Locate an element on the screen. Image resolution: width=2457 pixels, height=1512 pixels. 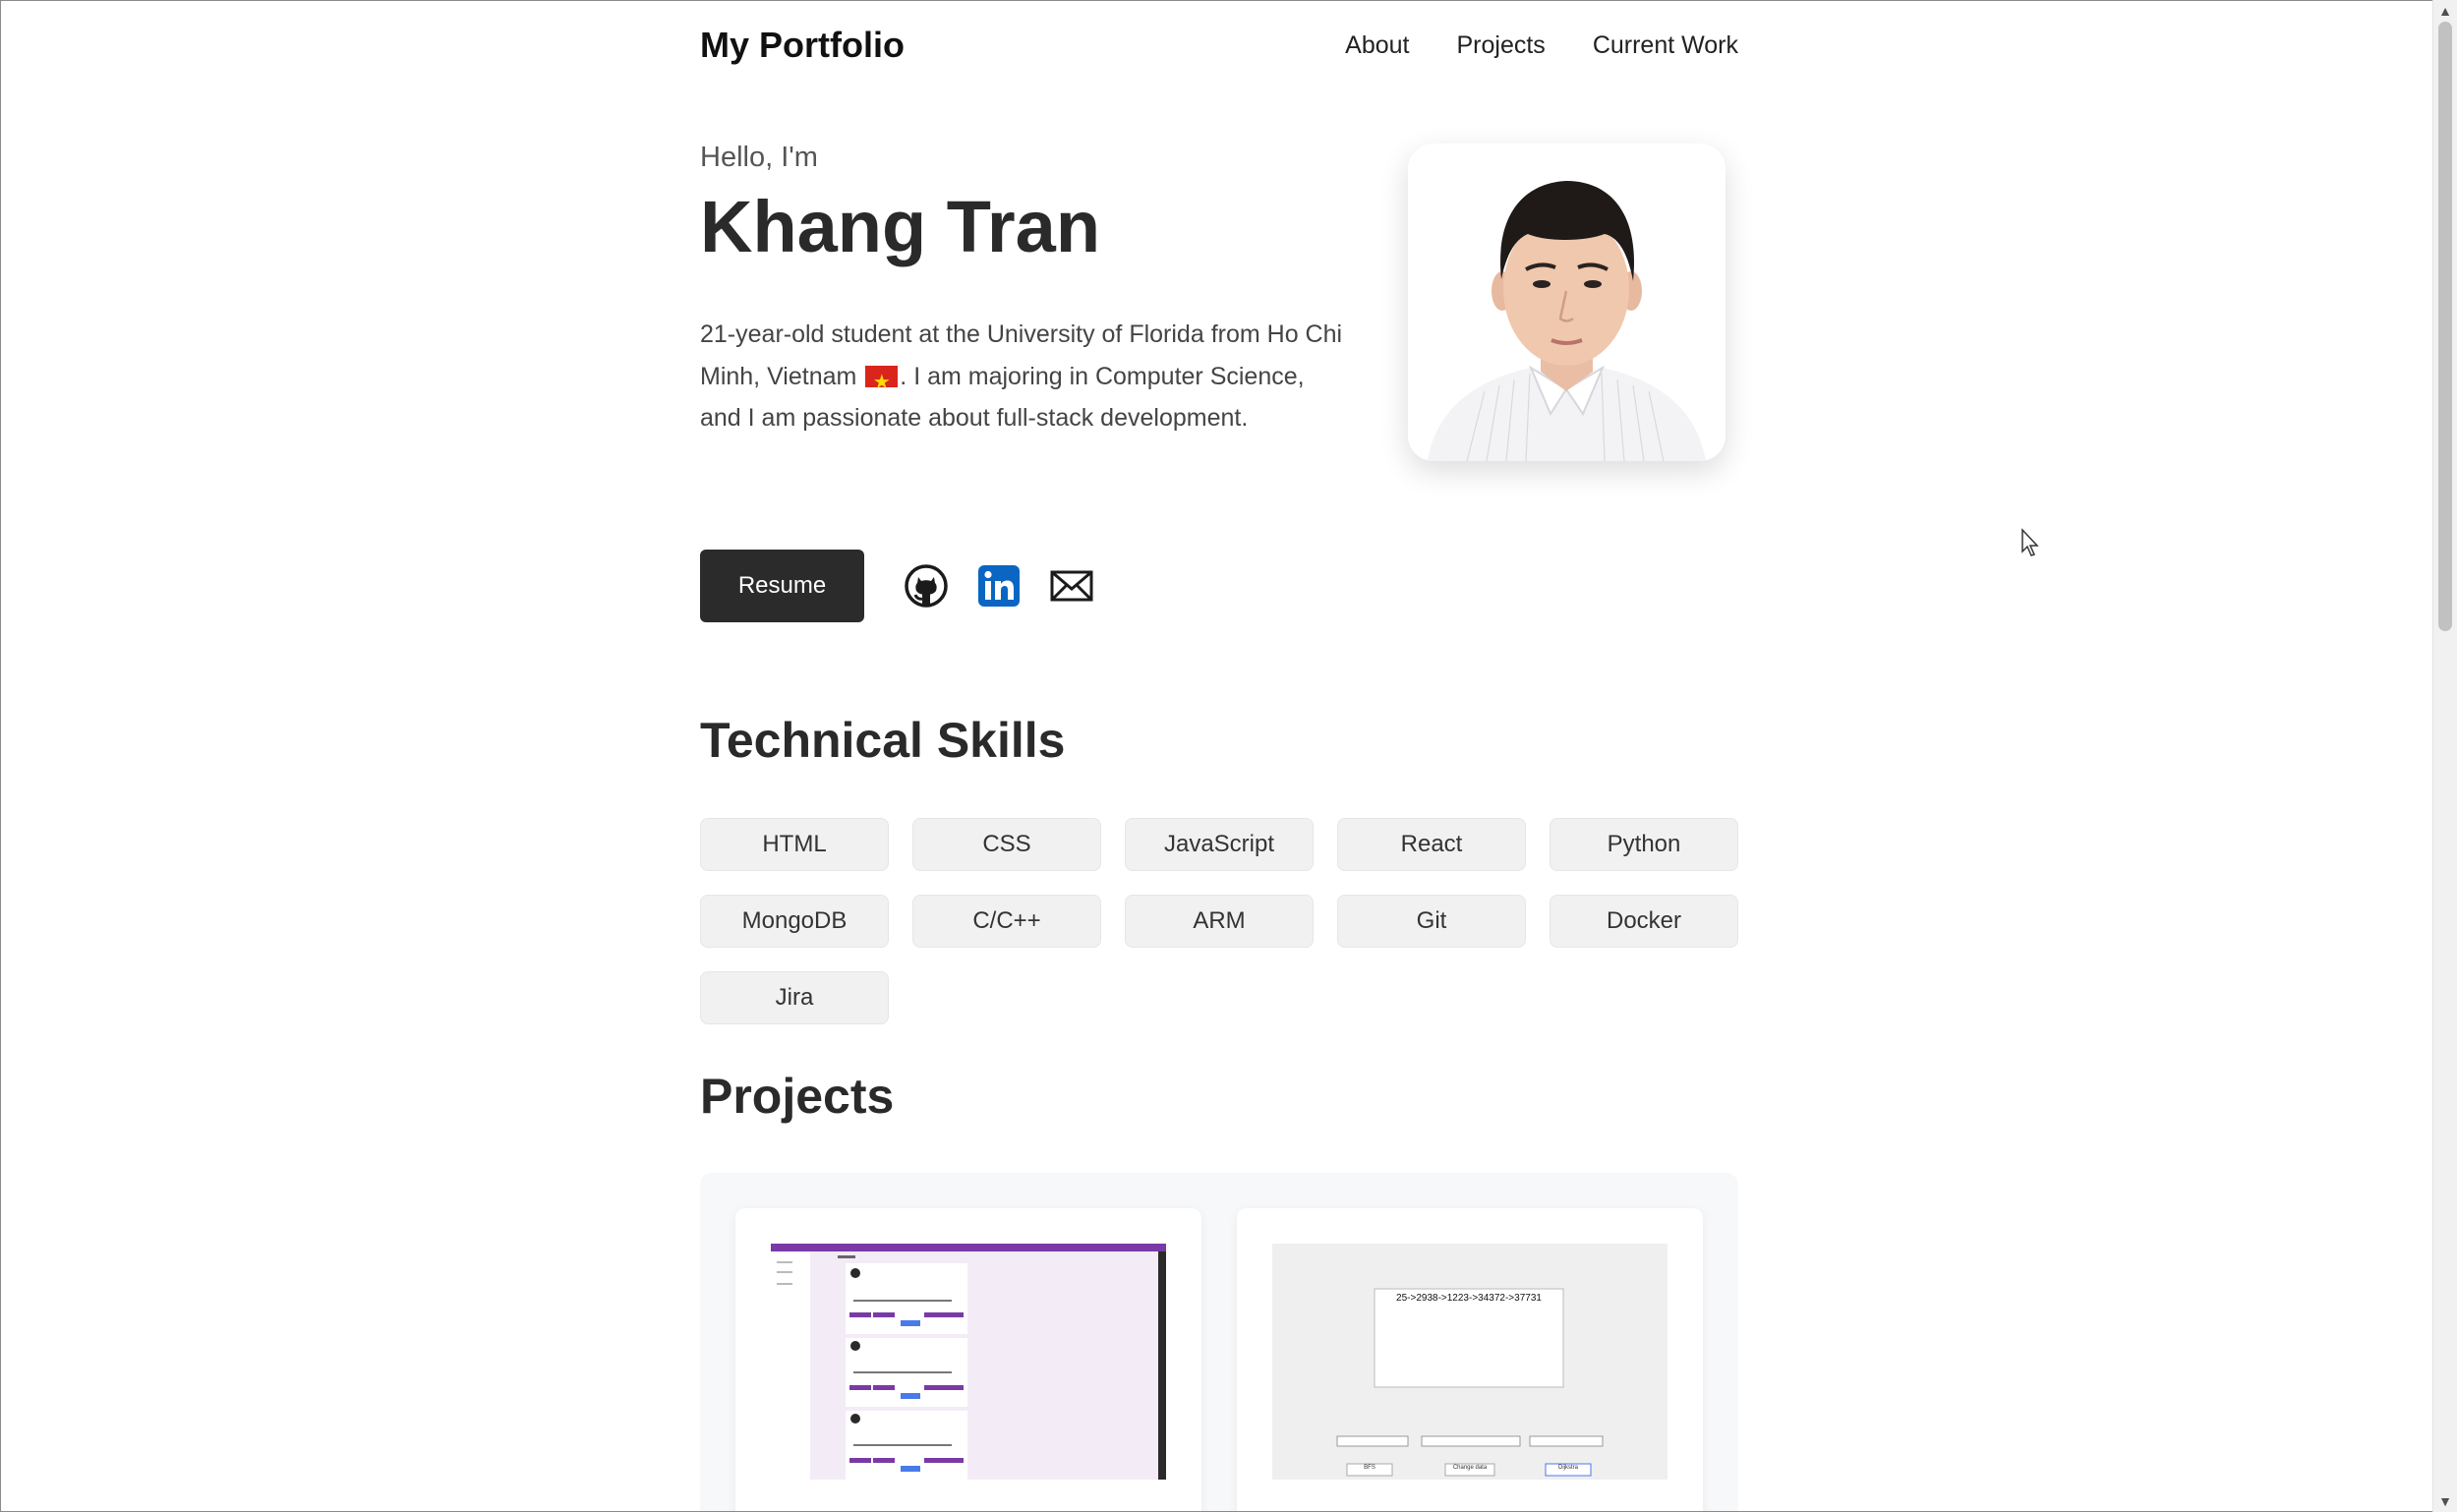
email-link is located at coordinates (1071, 586).